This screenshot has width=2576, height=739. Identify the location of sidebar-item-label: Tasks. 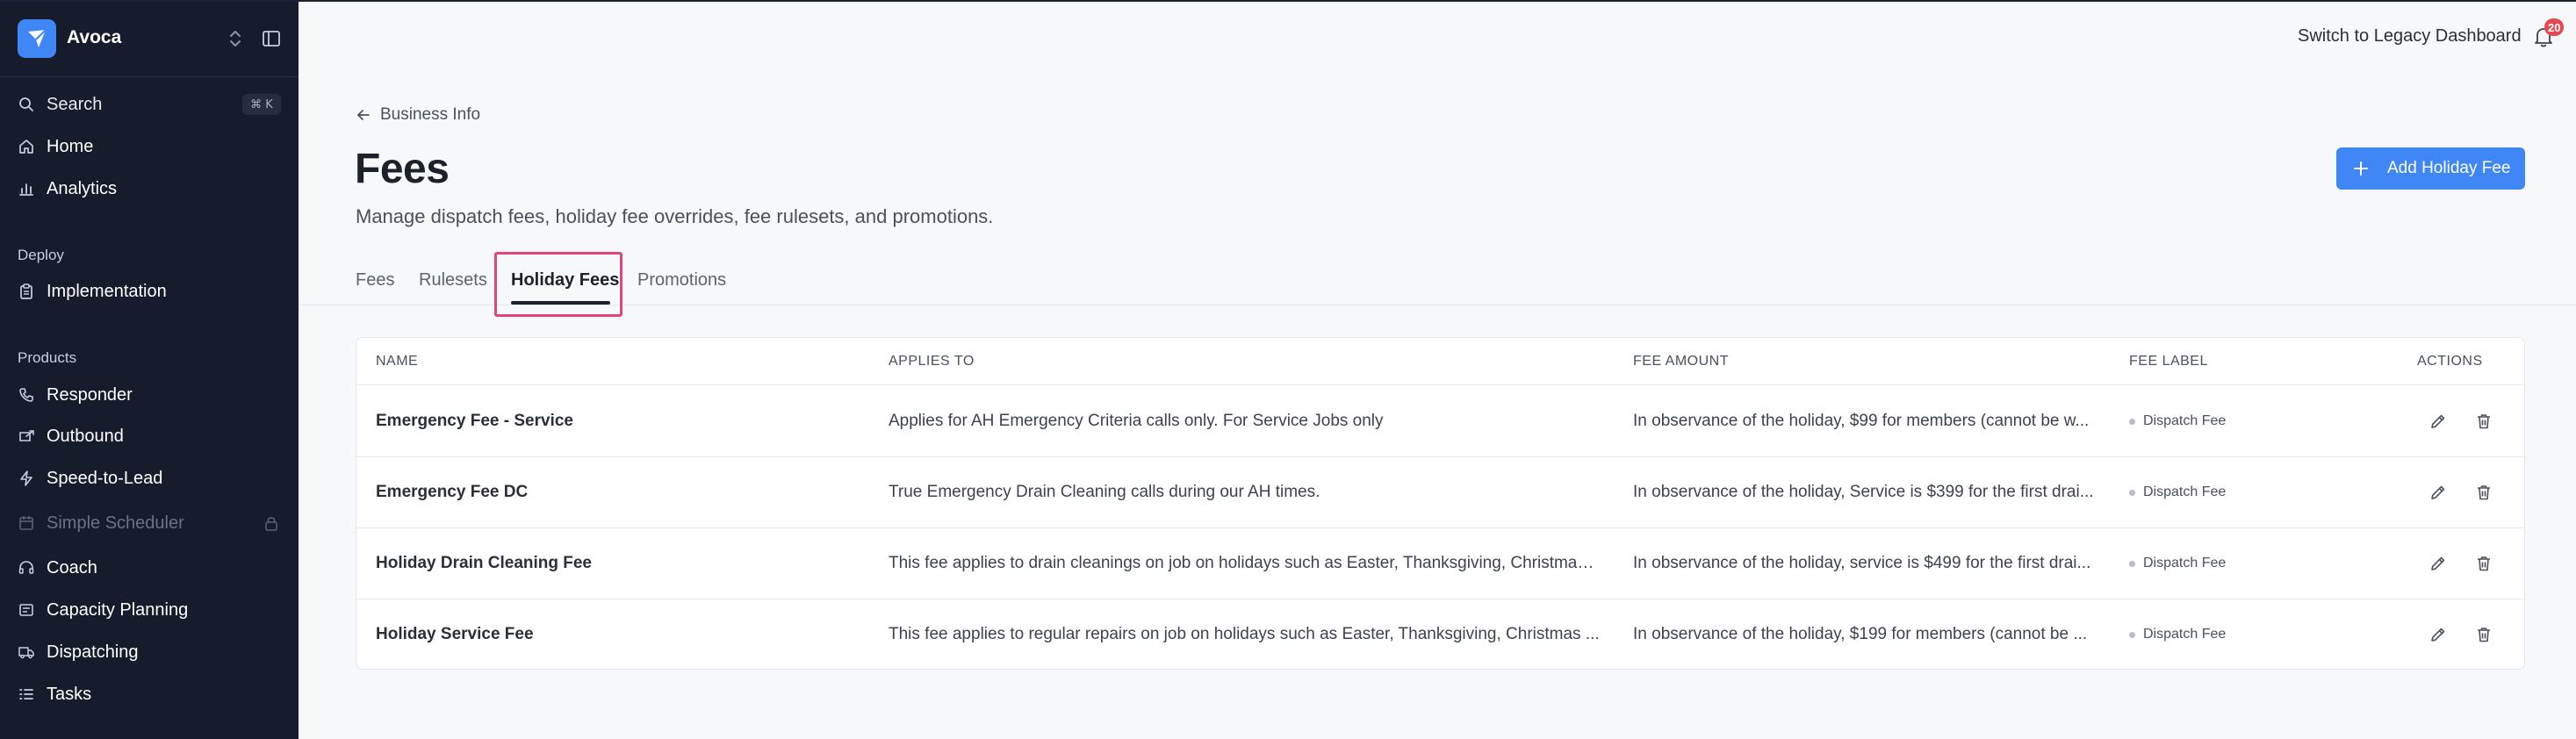
(69, 694).